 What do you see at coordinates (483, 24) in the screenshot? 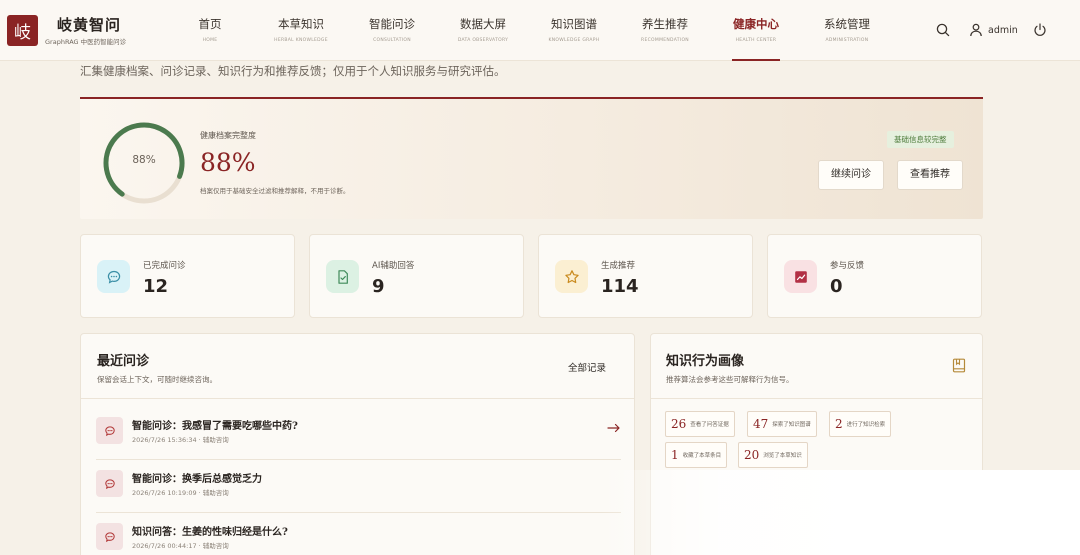
I see `nav-label: 数据大屏` at bounding box center [483, 24].